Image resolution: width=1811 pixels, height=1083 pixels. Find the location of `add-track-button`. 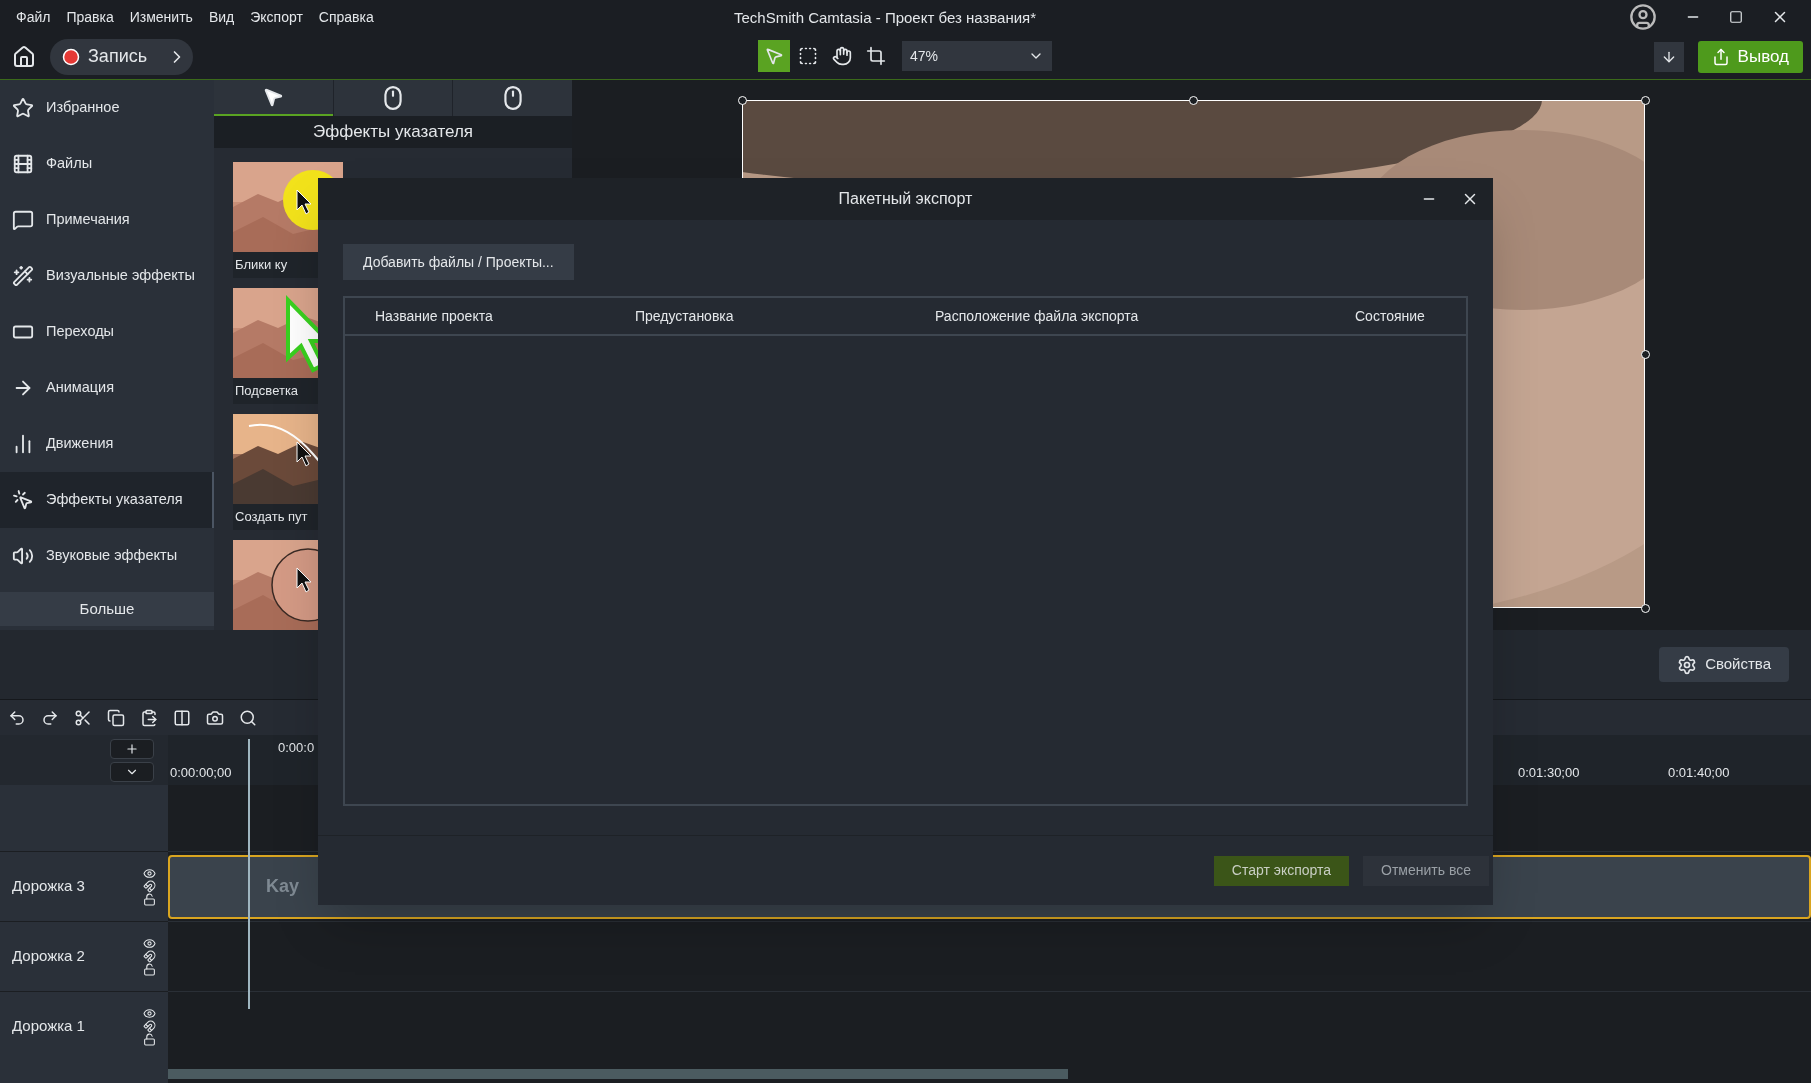

add-track-button is located at coordinates (132, 748).